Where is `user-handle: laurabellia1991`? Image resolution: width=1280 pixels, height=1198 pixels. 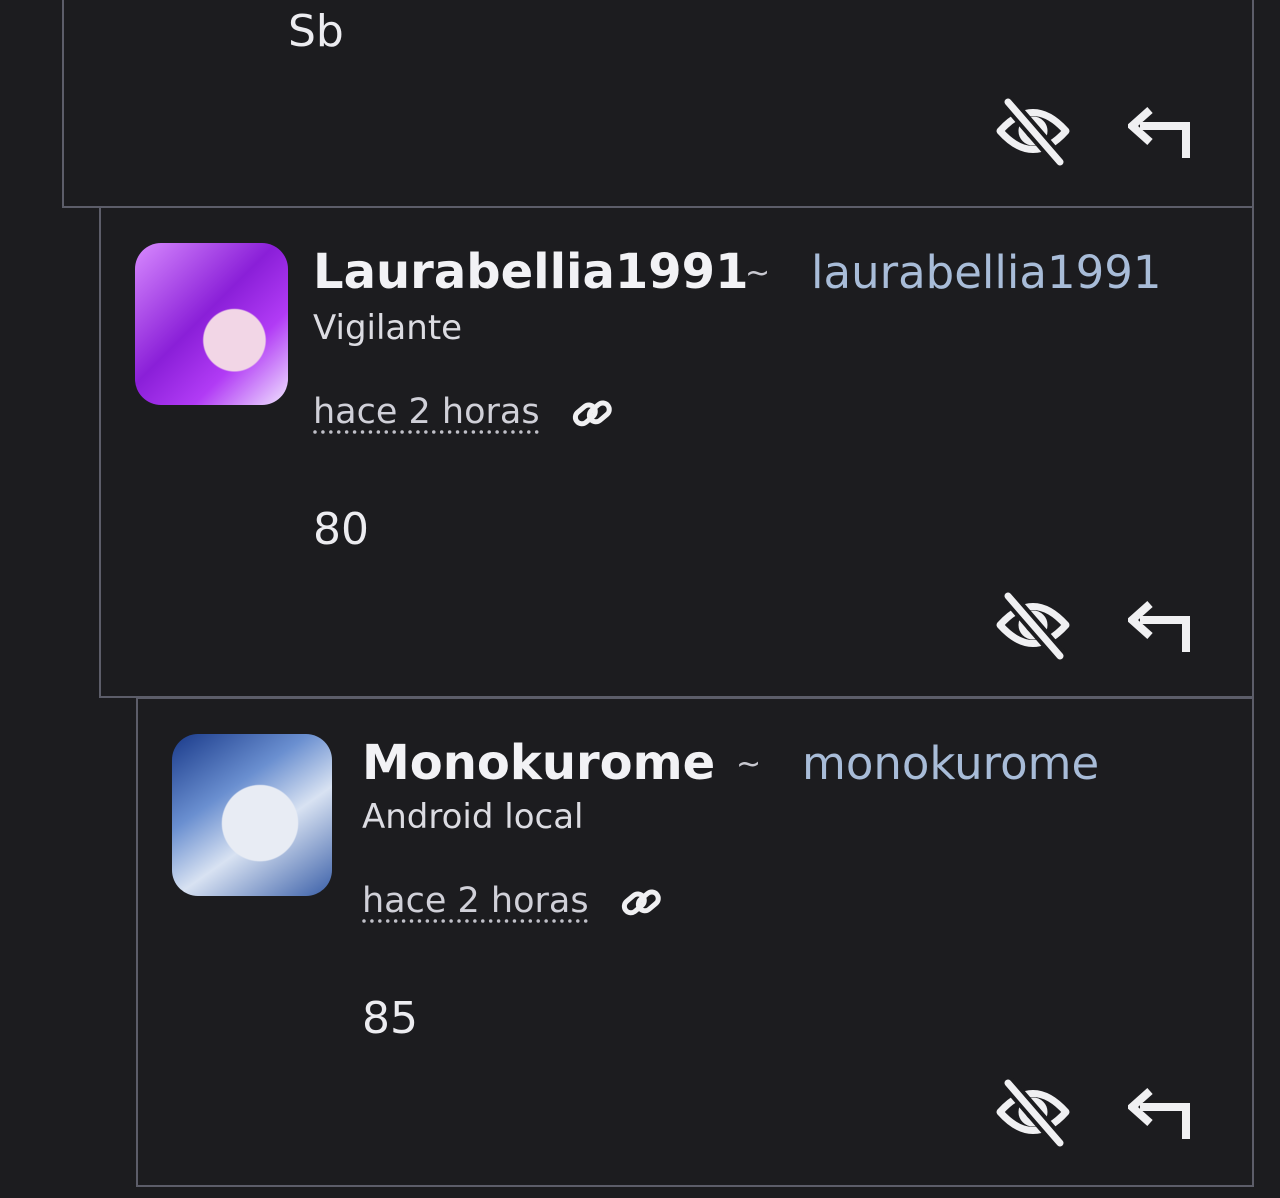 user-handle: laurabellia1991 is located at coordinates (986, 272).